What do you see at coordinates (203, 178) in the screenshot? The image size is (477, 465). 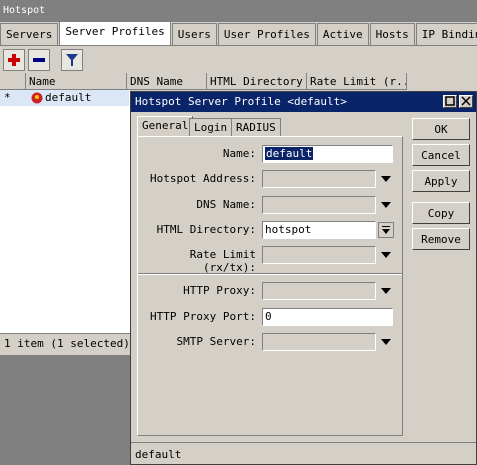 I see `hotspot-address-label: Hotspot Address:` at bounding box center [203, 178].